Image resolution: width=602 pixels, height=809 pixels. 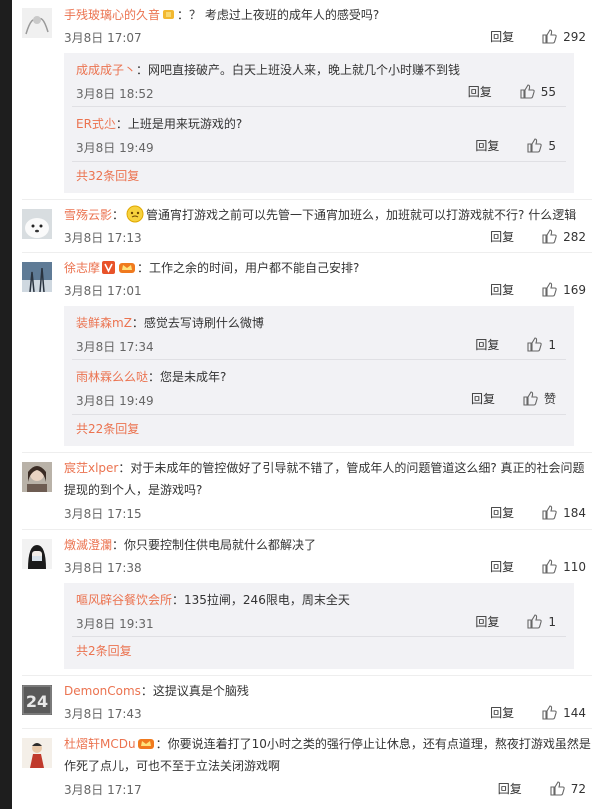 What do you see at coordinates (574, 36) in the screenshot?
I see `like-count: 292` at bounding box center [574, 36].